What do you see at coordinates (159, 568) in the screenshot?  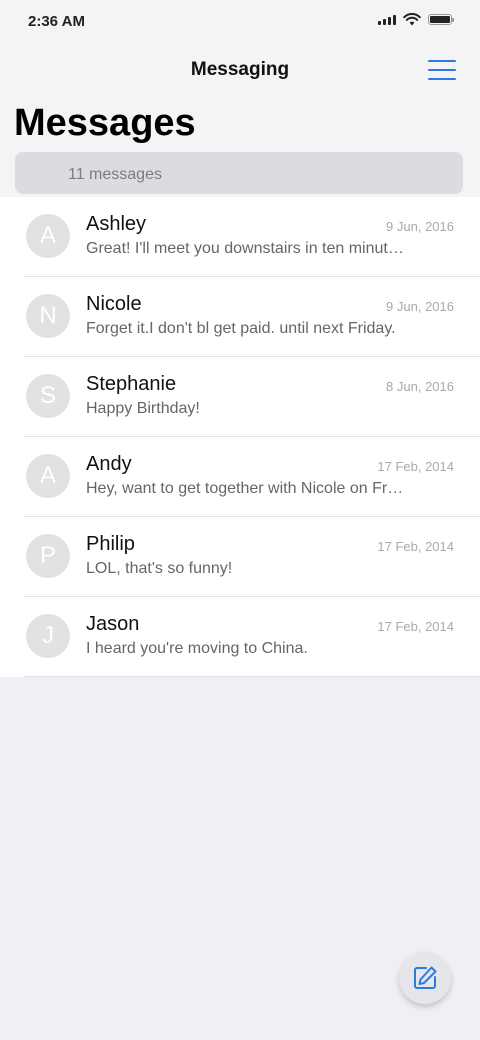 I see `message-preview: LOL, that's so funny!` at bounding box center [159, 568].